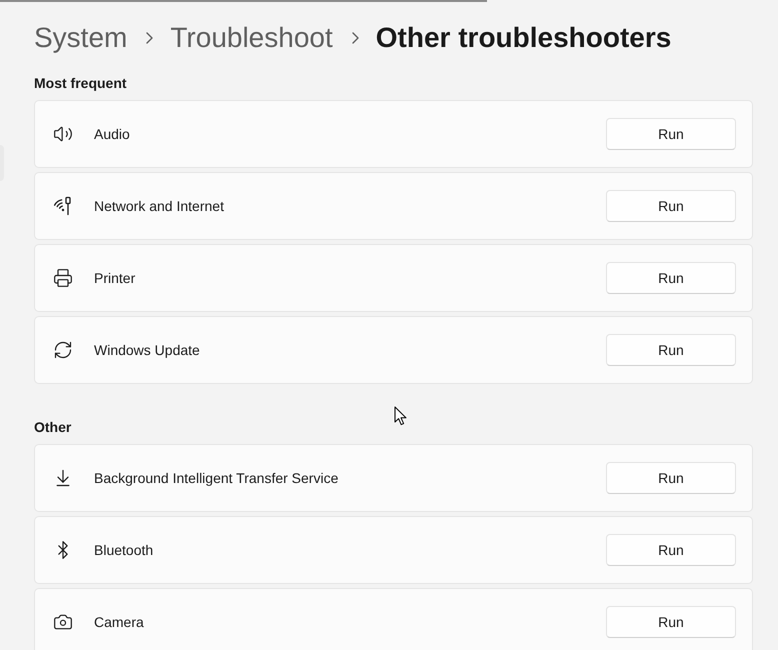 This screenshot has height=650, width=778. I want to click on troubleshooter-label: Background Intelligent Transfer Service, so click(217, 478).